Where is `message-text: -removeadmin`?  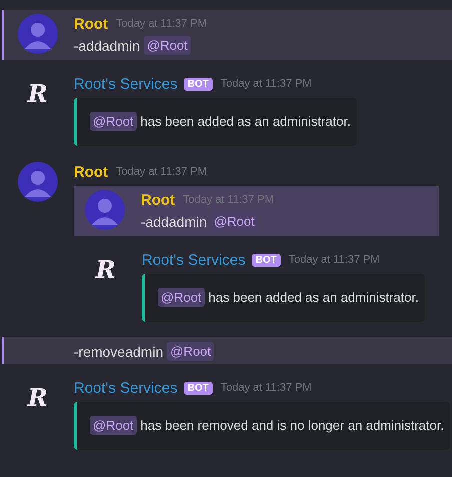 message-text: -removeadmin is located at coordinates (119, 352).